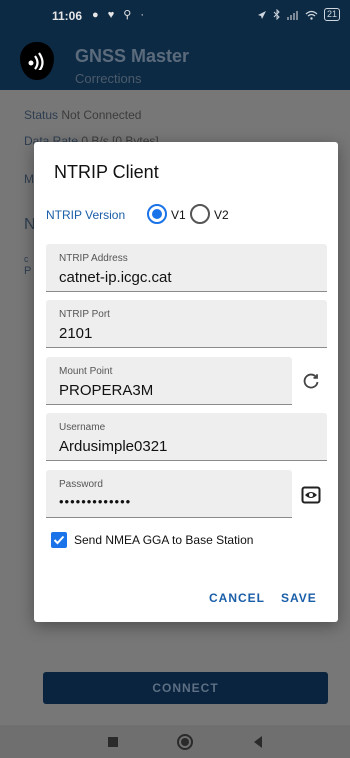  I want to click on radio-v1-label: V1, so click(178, 215).